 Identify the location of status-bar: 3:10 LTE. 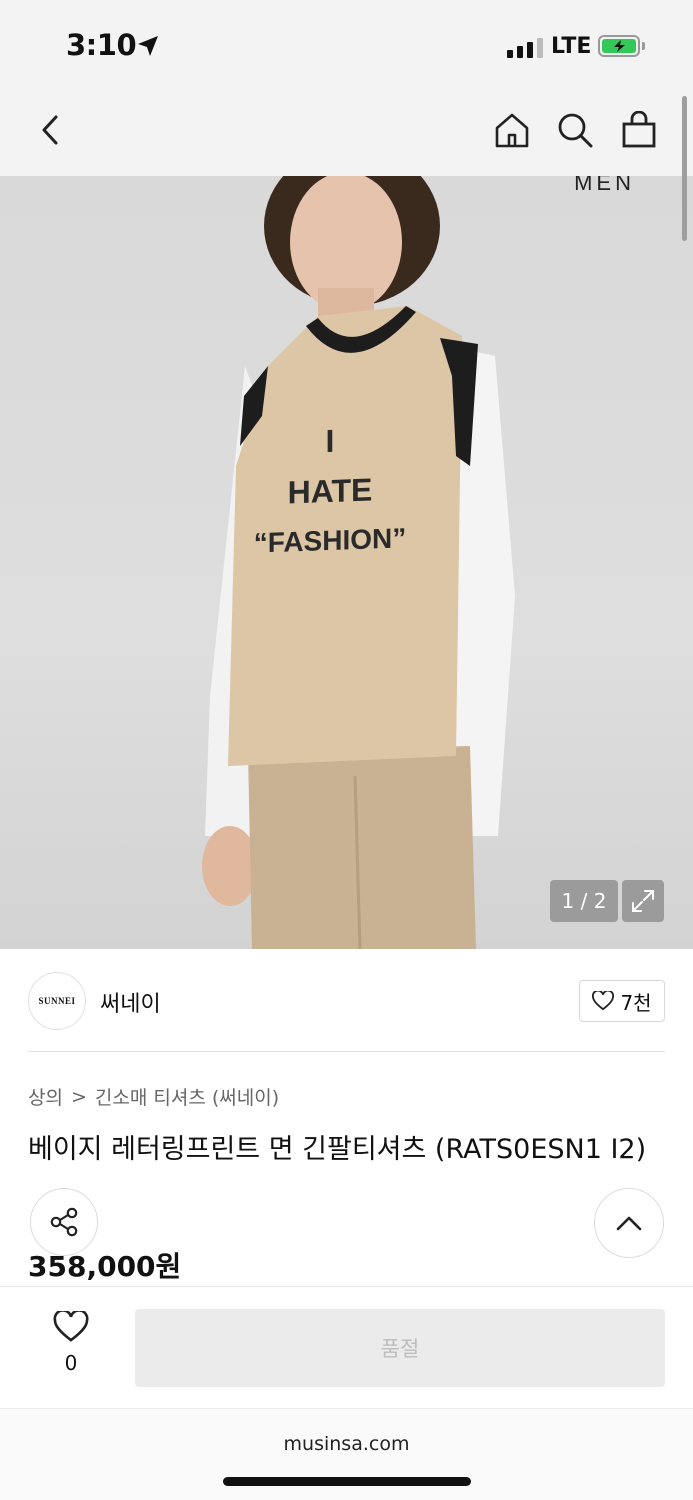
(346, 46).